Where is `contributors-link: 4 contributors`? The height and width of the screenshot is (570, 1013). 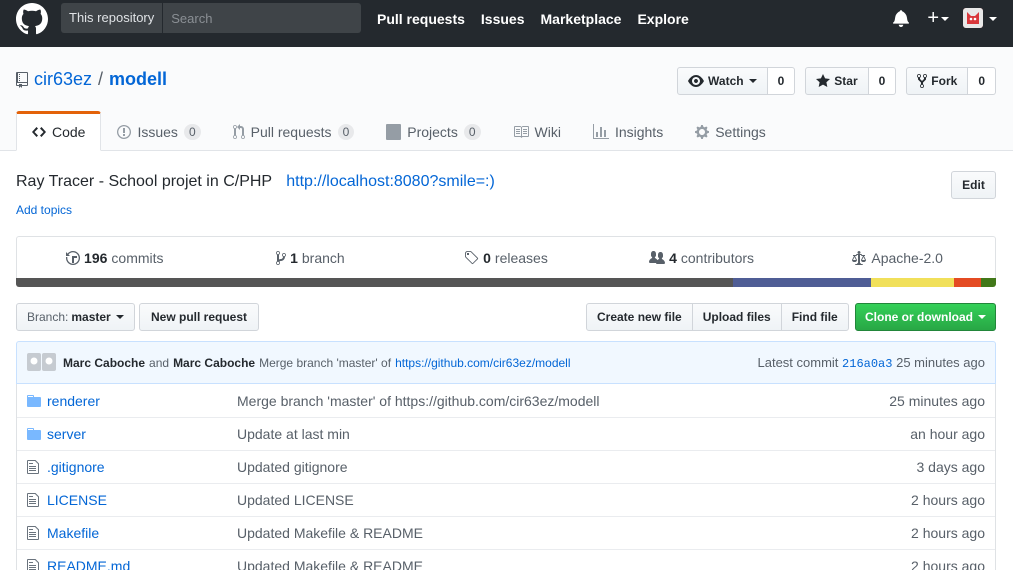 contributors-link: 4 contributors is located at coordinates (702, 257).